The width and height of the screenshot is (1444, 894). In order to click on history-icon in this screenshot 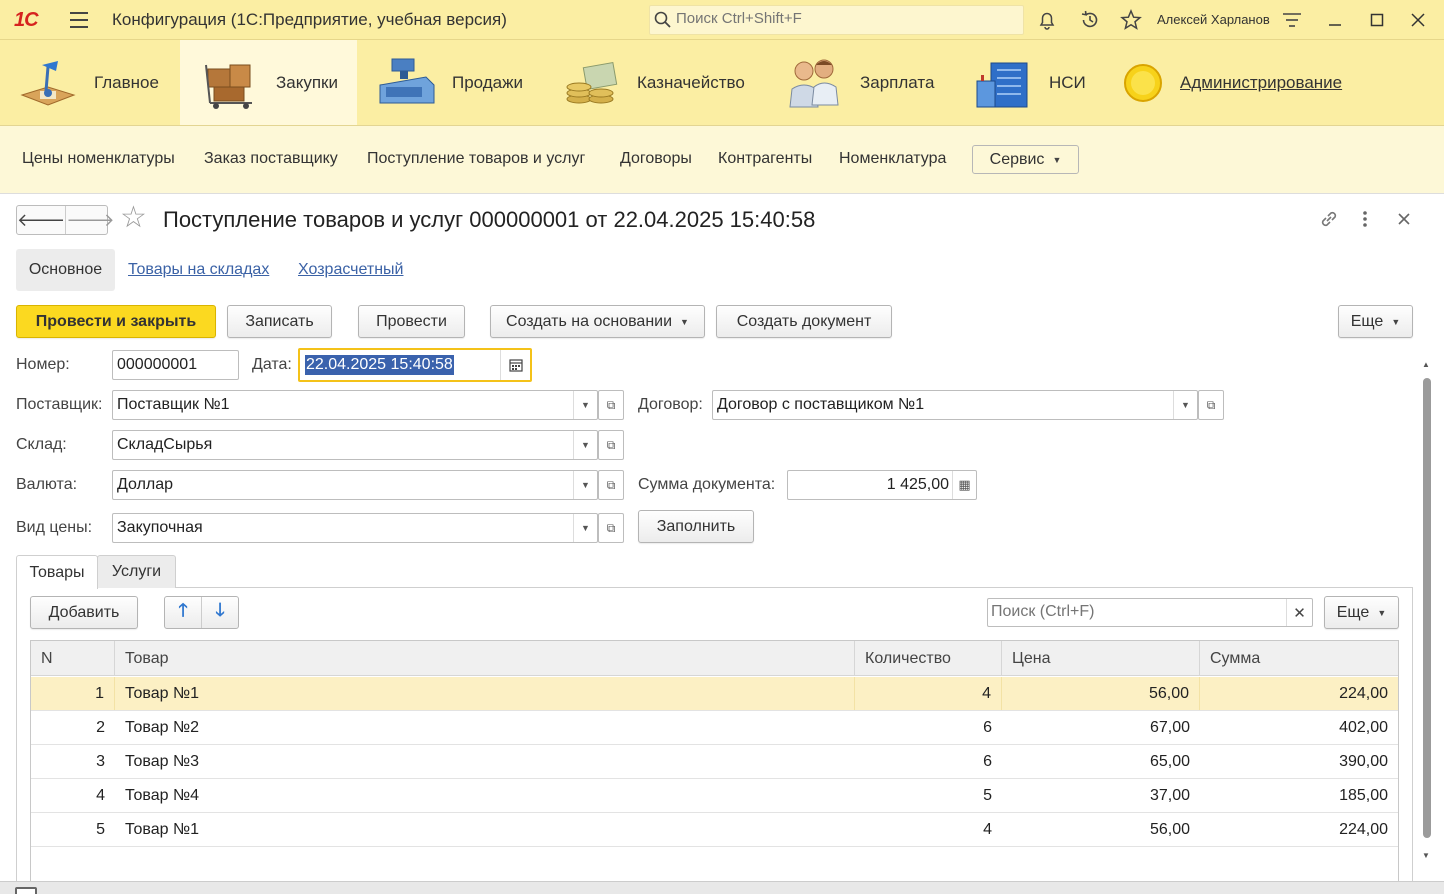, I will do `click(1090, 20)`.